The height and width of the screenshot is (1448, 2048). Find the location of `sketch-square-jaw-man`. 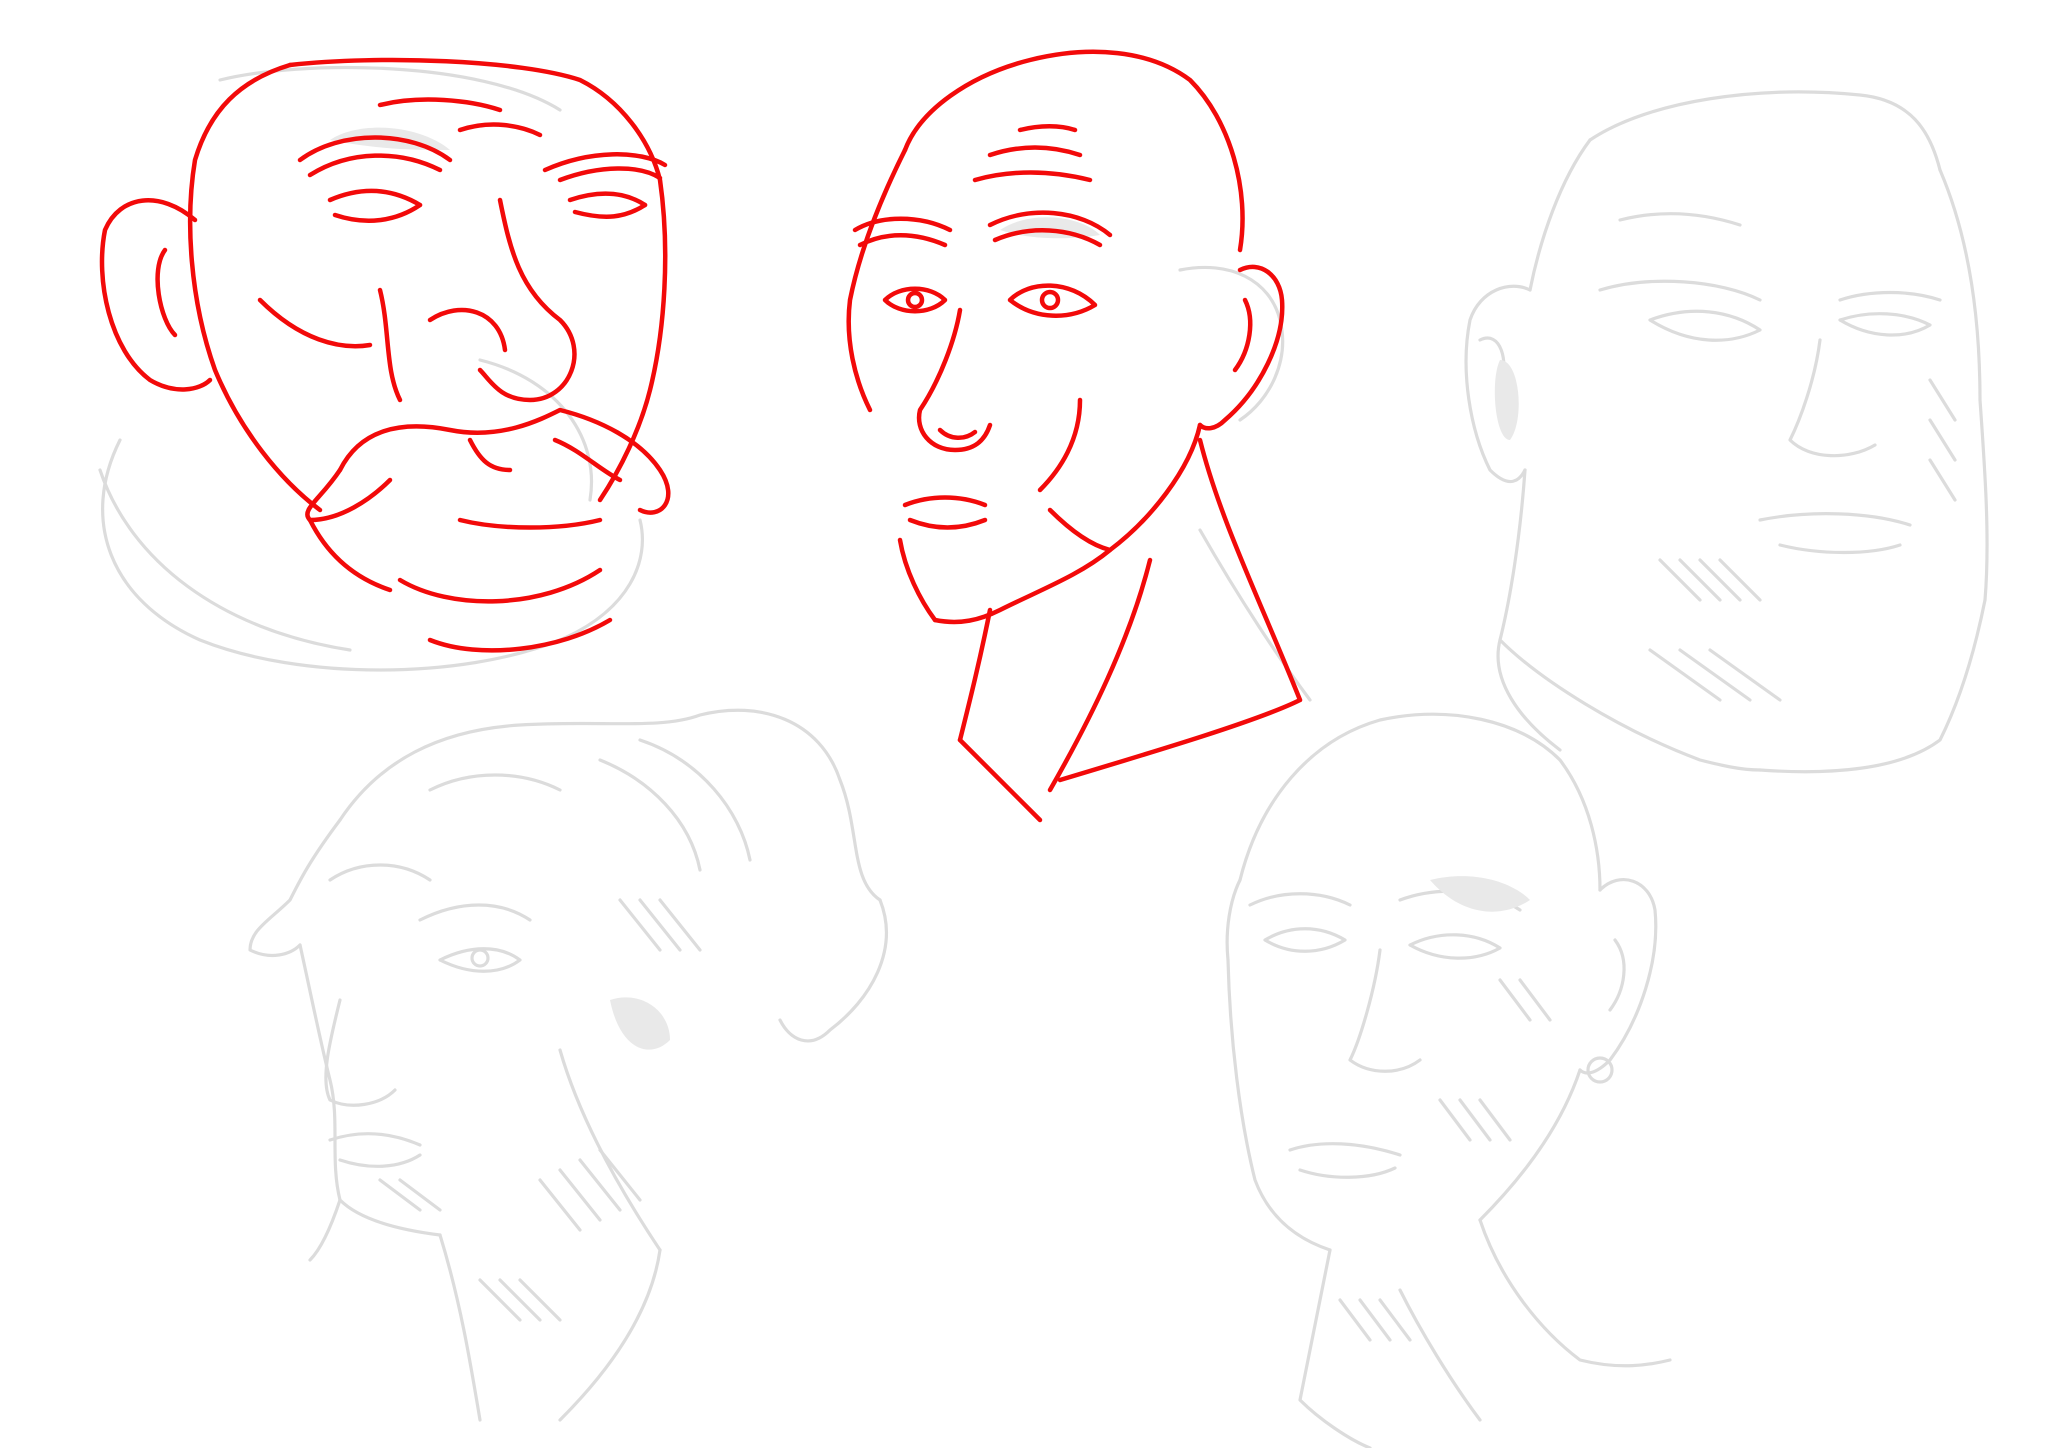

sketch-square-jaw-man is located at coordinates (1726, 432).